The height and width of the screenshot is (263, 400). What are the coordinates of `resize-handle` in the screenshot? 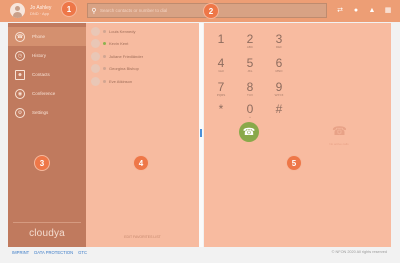 It's located at (201, 133).